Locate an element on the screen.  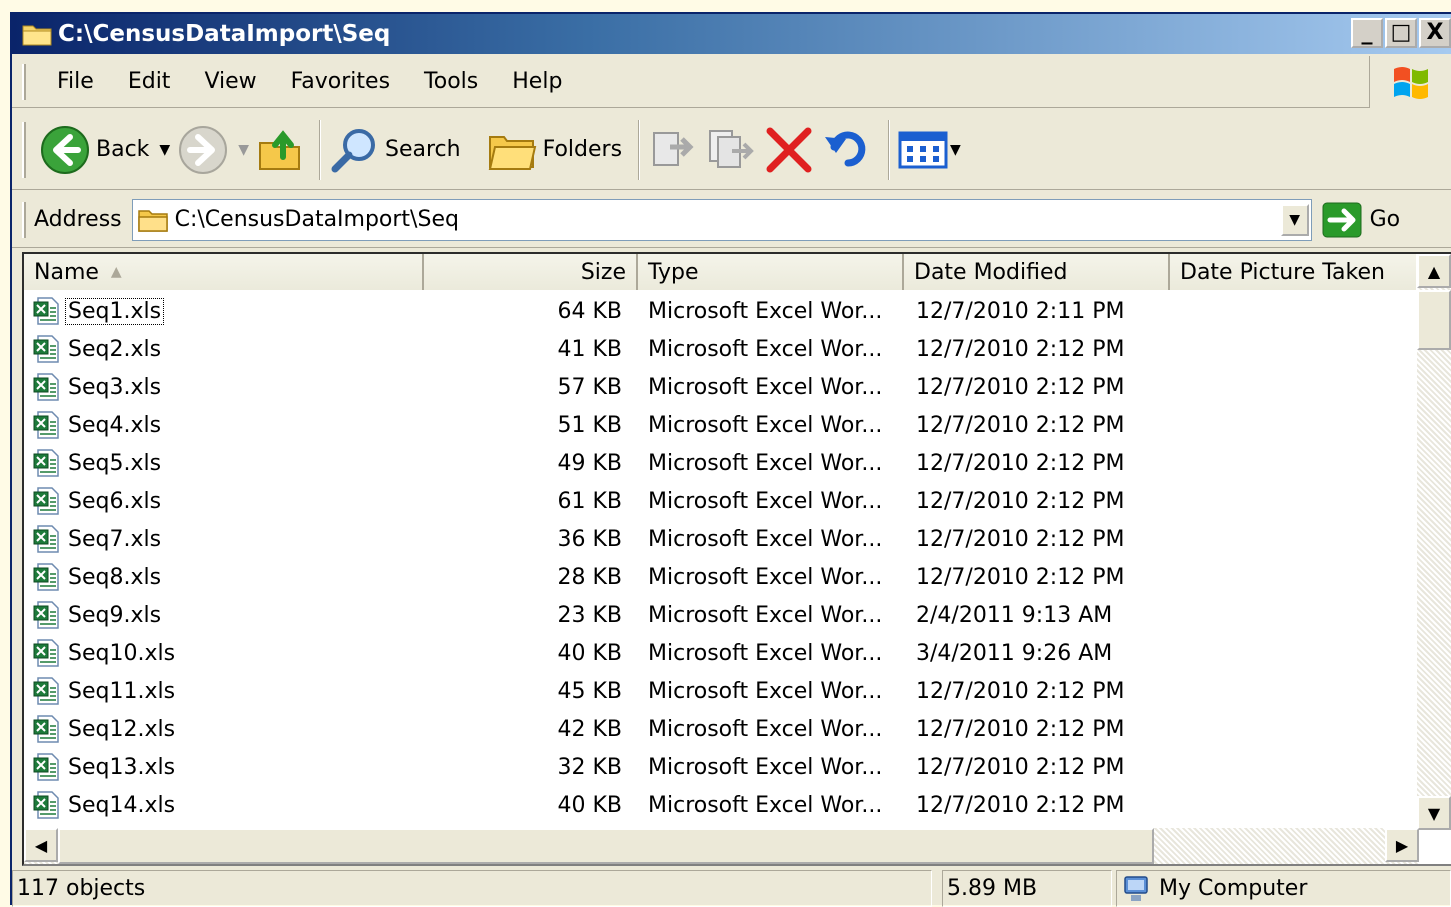
status-location-label: My Computer is located at coordinates (1233, 888).